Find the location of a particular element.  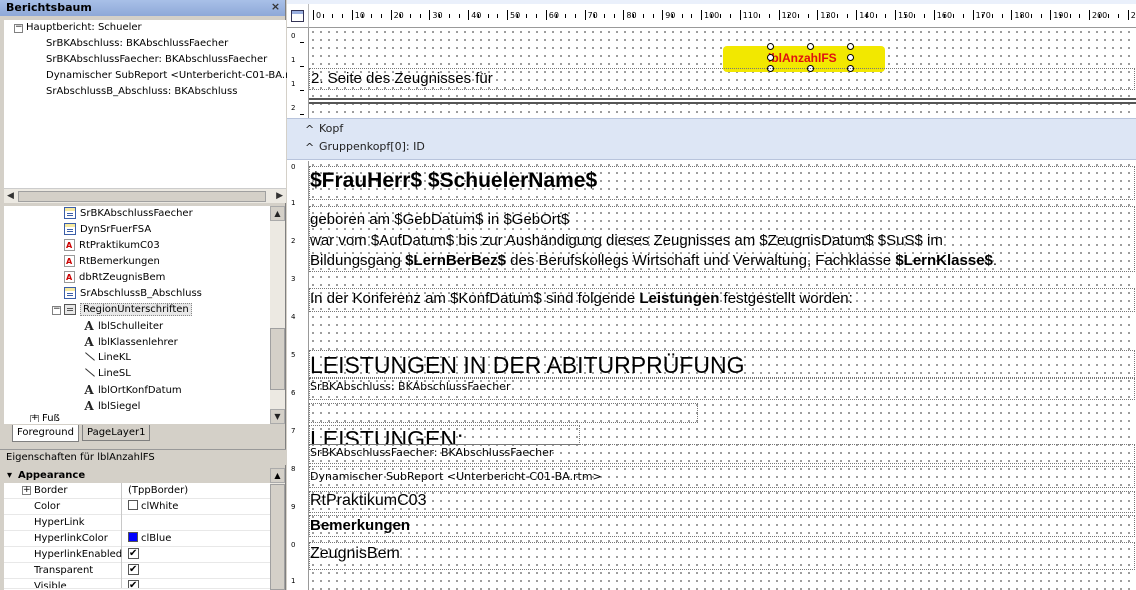

property-row: Visible is located at coordinates (137, 584).